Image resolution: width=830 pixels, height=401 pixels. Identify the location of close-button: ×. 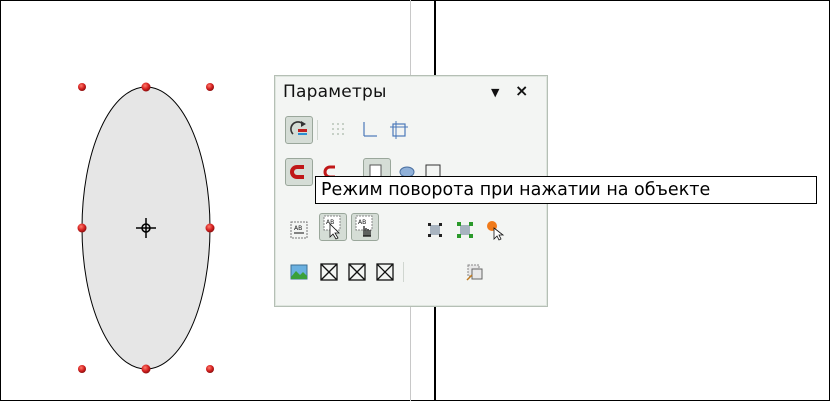
(521, 90).